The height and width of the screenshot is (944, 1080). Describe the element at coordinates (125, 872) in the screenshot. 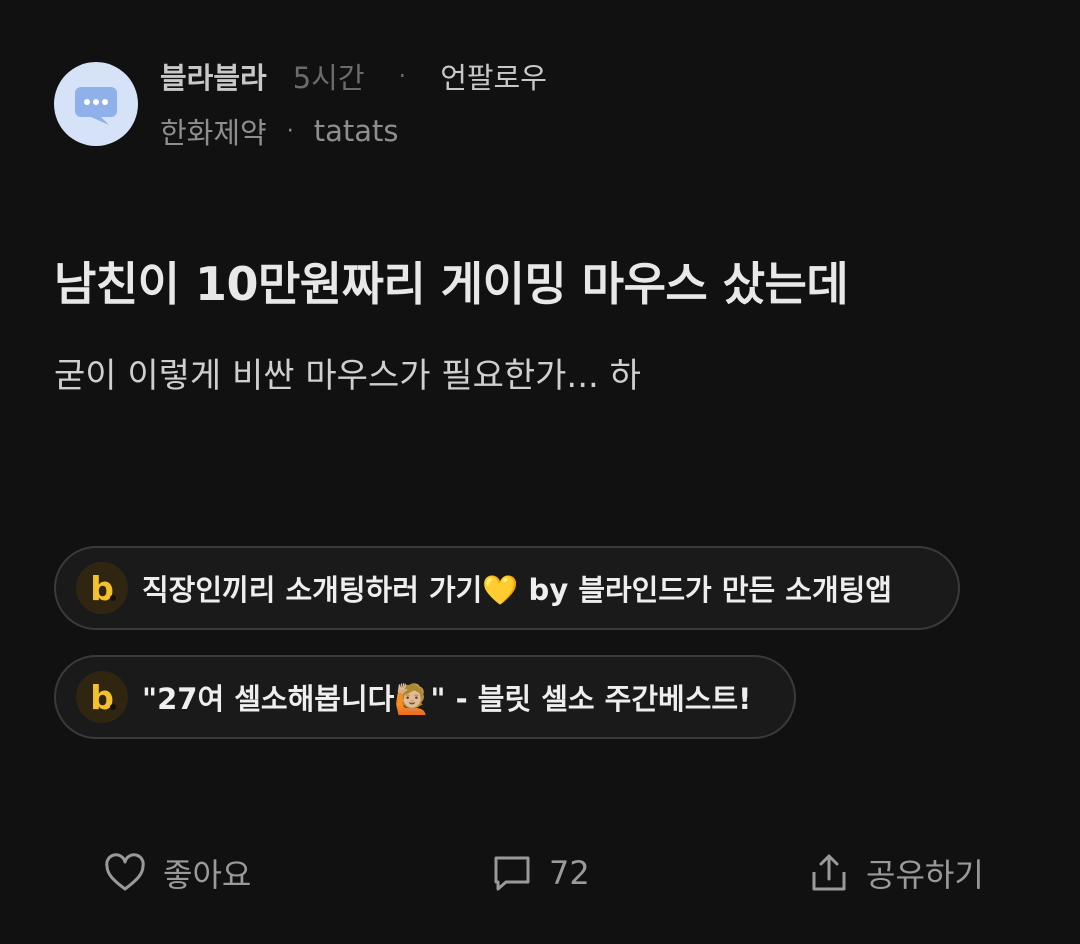

I see `heart-icon` at that location.